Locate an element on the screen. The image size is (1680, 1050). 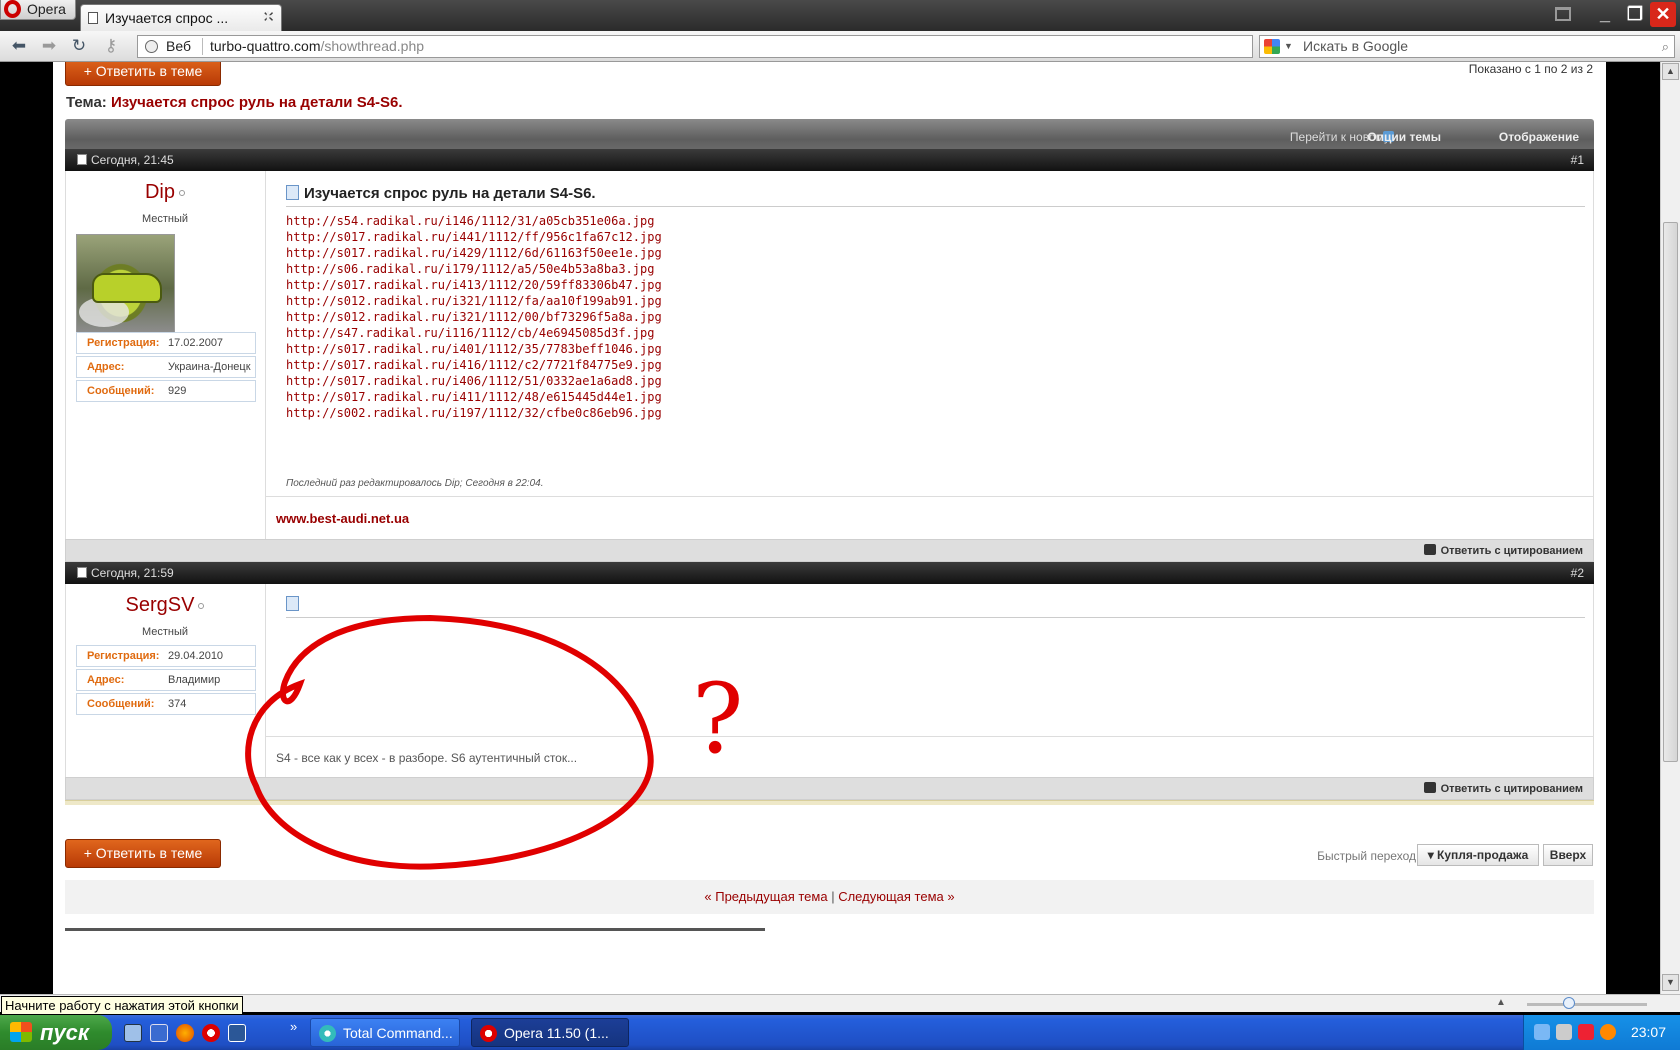
thread-options-menu: Опции темы is located at coordinates (1404, 137).